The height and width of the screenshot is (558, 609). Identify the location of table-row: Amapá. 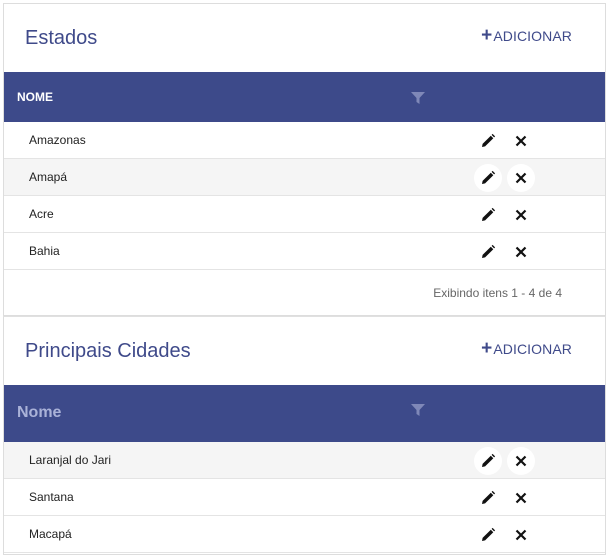
(304, 177).